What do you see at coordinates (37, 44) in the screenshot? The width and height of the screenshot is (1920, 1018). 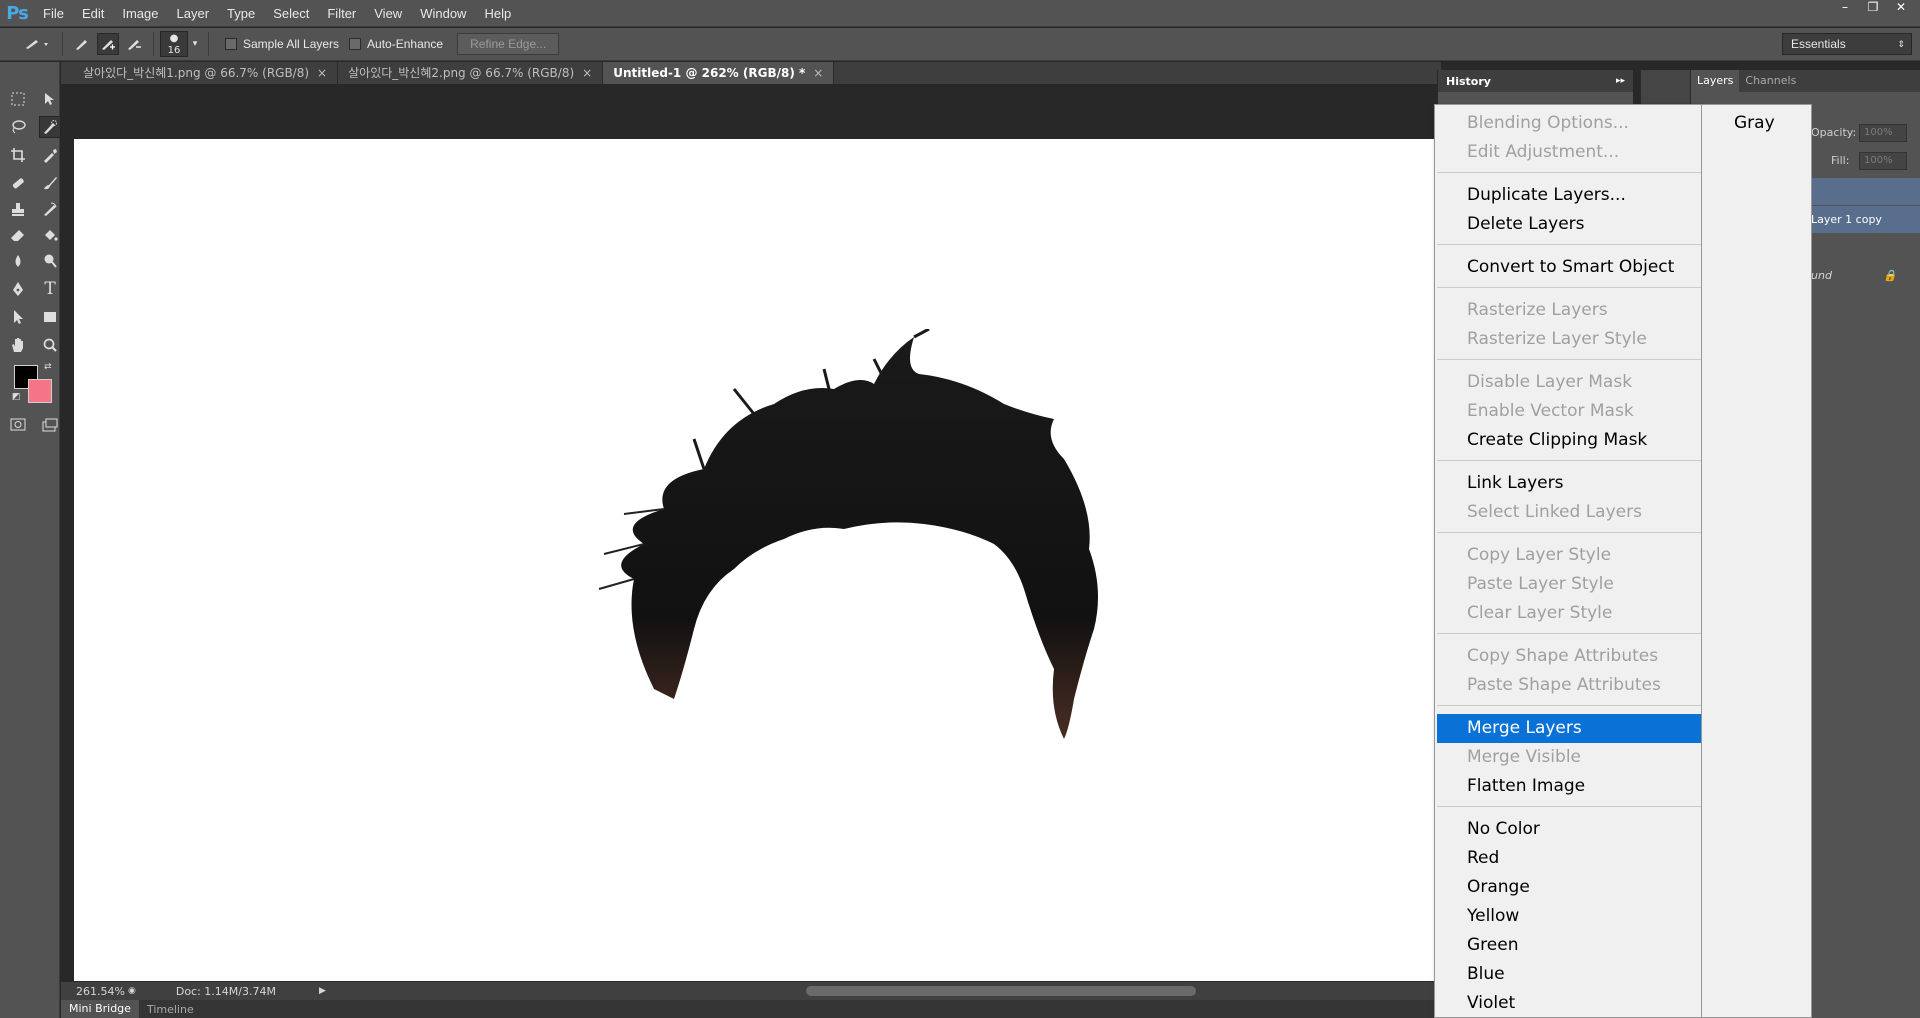 I see `tool-preset-picker` at bounding box center [37, 44].